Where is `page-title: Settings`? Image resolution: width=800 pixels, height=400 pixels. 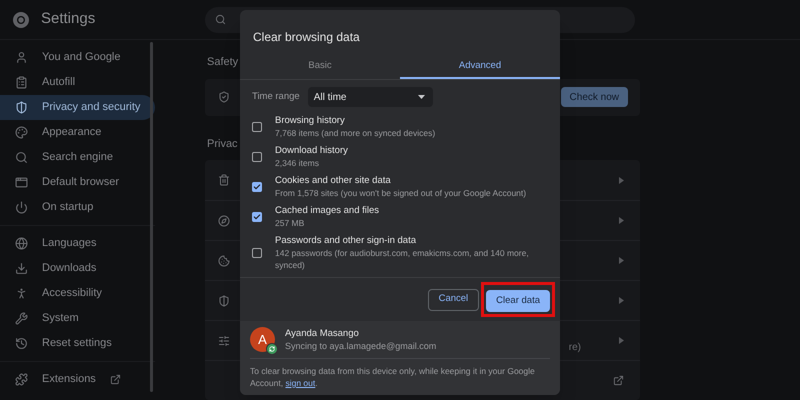 page-title: Settings is located at coordinates (68, 19).